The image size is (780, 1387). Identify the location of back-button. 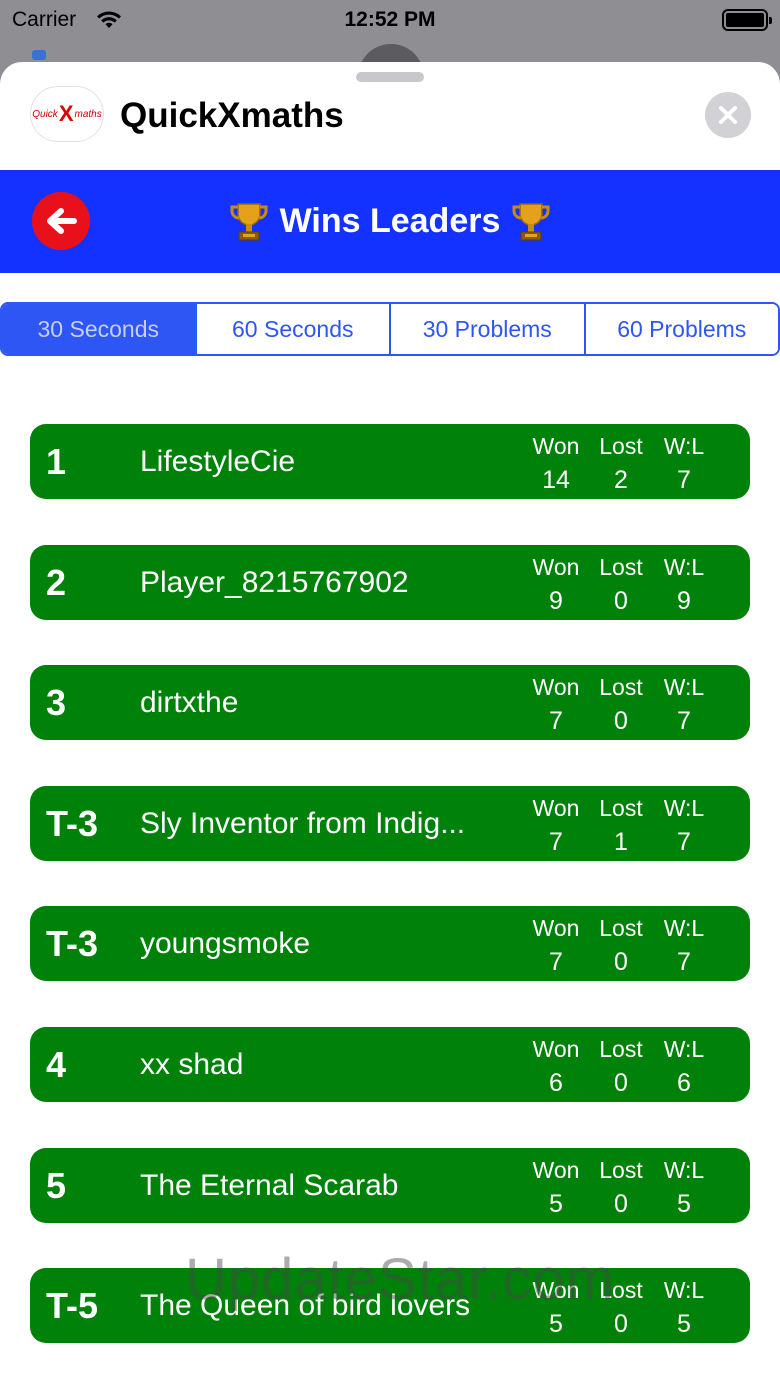
(61, 221).